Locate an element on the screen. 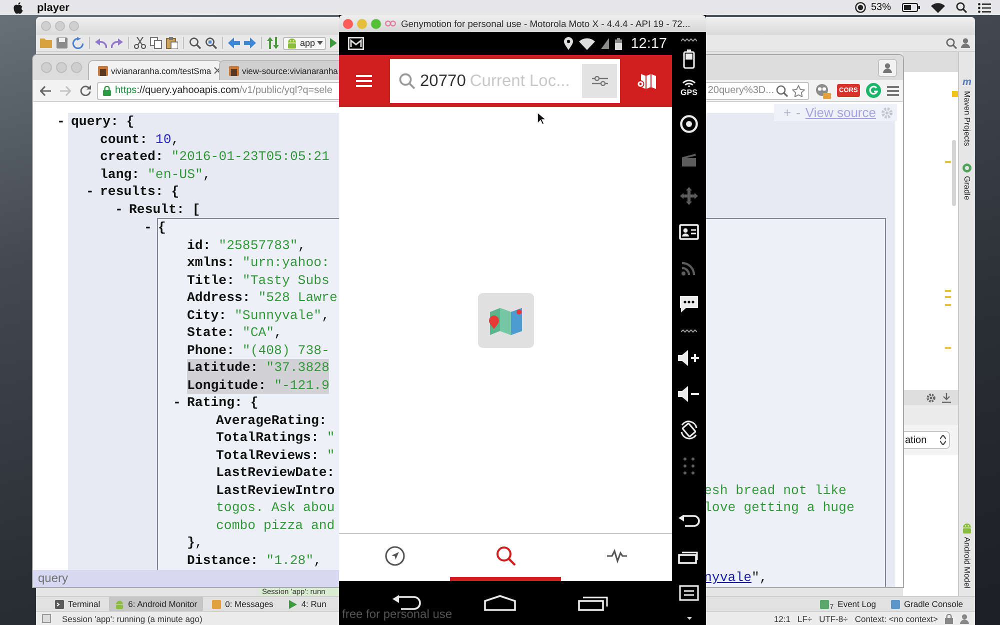 This screenshot has width=1000, height=625. code-line: Phone: "(408) 738- is located at coordinates (258, 350).